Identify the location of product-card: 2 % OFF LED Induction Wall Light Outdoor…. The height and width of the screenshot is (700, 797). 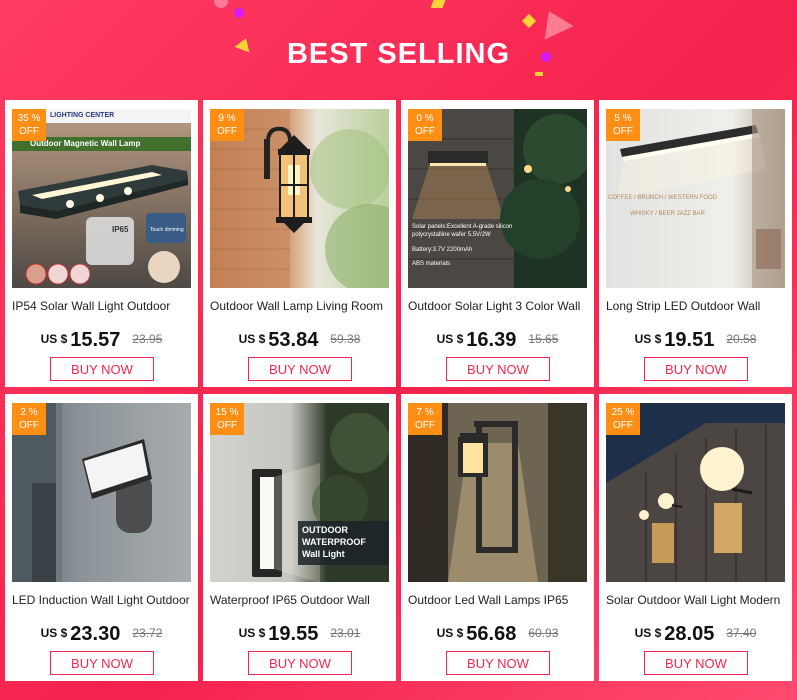
(101, 537).